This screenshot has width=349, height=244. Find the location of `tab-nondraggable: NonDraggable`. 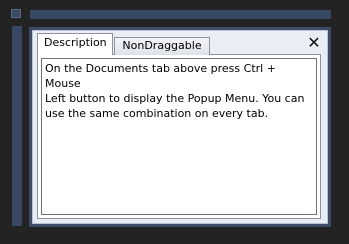

tab-nondraggable: NonDraggable is located at coordinates (162, 46).